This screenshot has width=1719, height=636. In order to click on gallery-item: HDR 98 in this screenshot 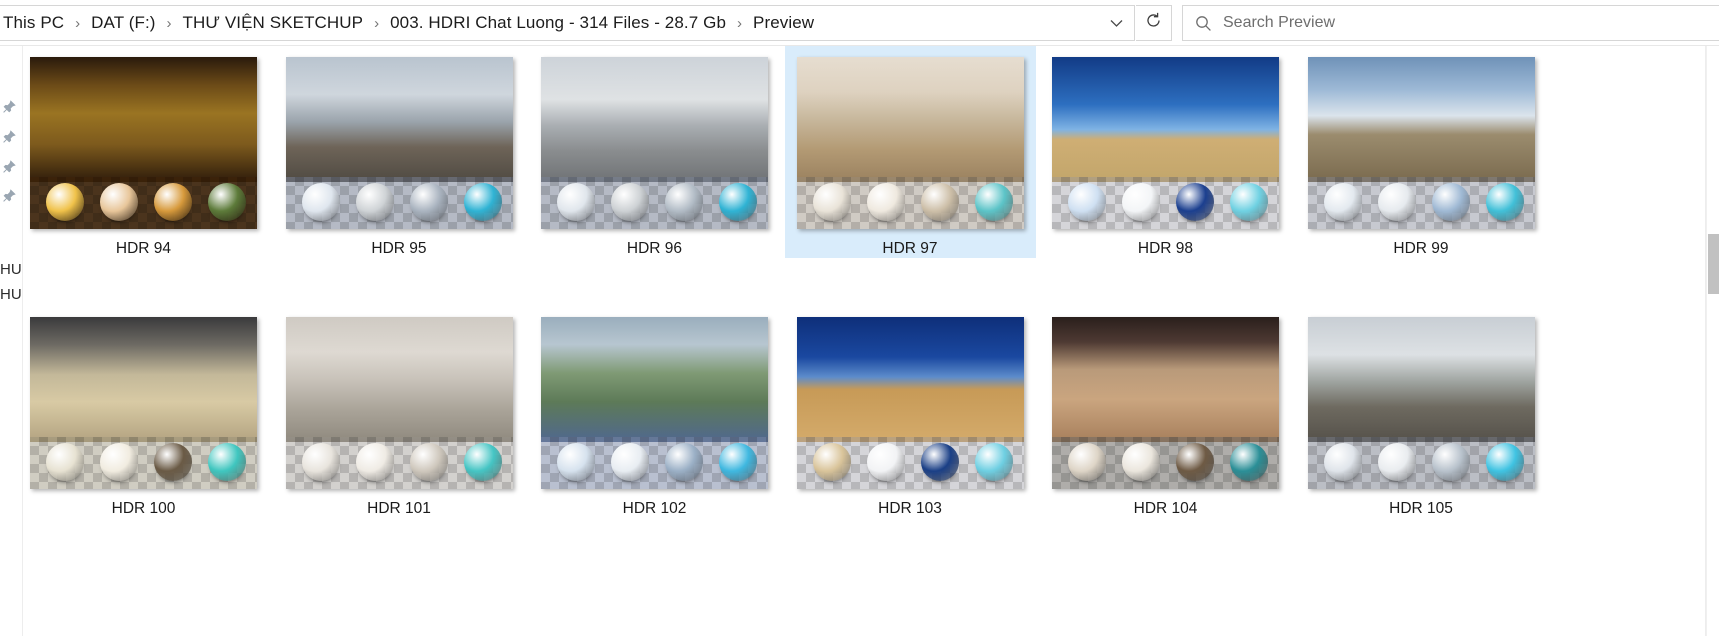, I will do `click(1165, 152)`.